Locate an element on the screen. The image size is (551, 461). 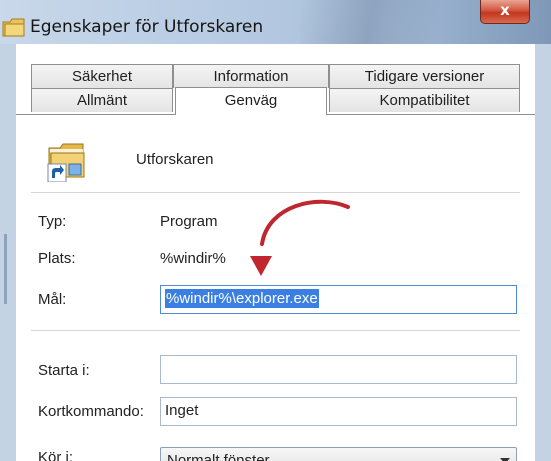
program-name: Utforskaren is located at coordinates (175, 159).